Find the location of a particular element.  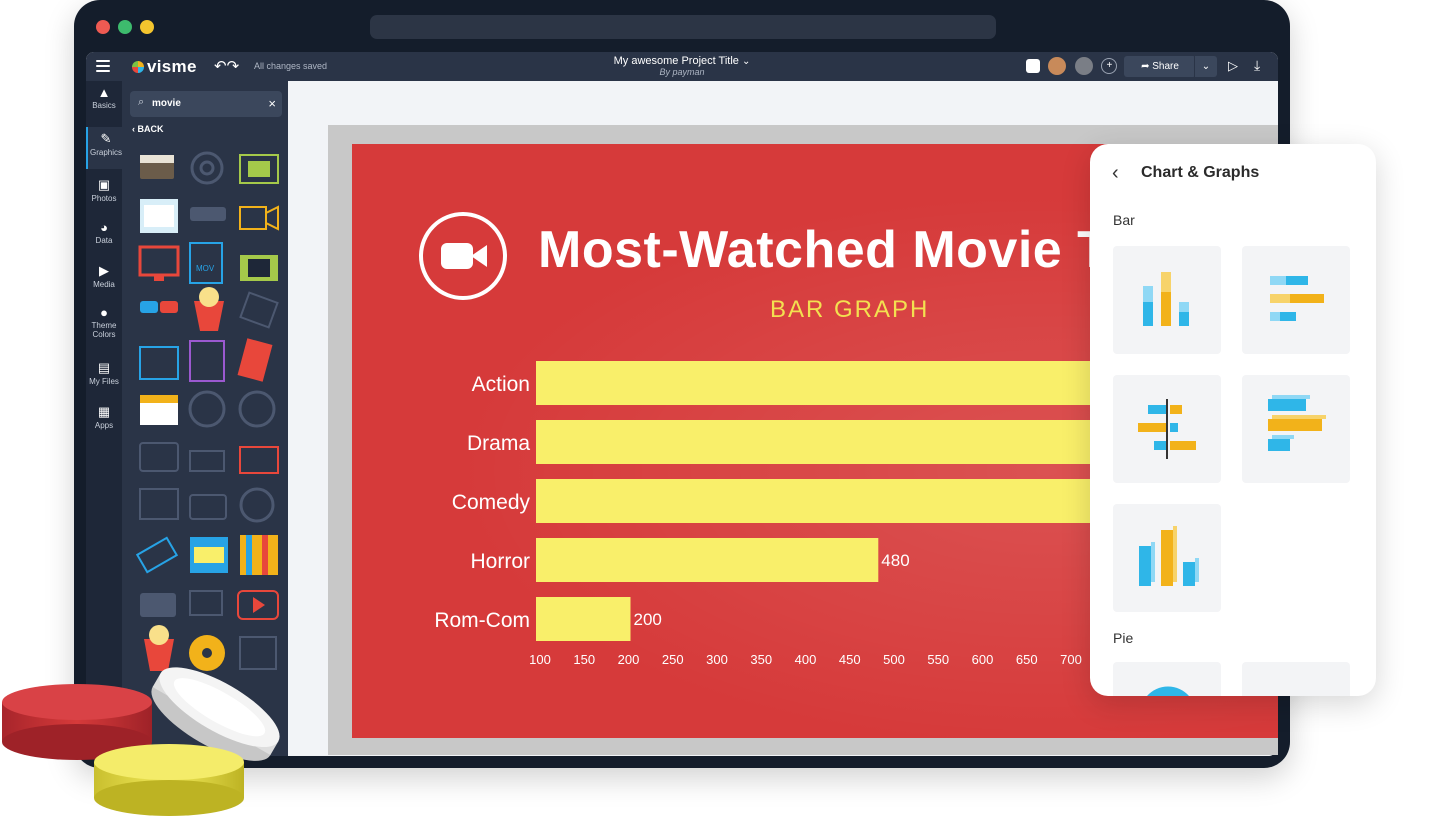

close-window-icon is located at coordinates (103, 27).